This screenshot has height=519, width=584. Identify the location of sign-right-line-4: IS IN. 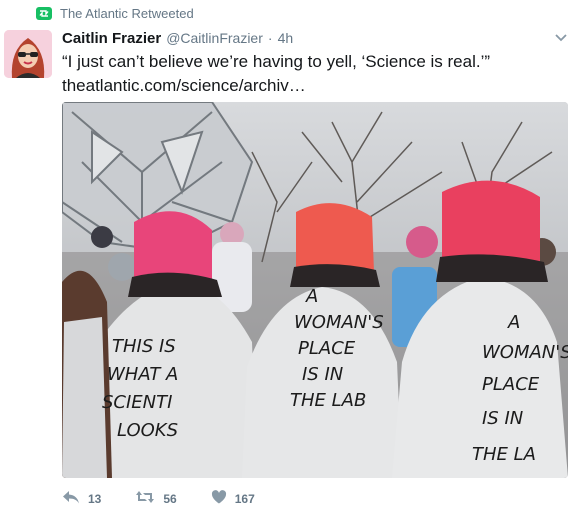
(502, 418).